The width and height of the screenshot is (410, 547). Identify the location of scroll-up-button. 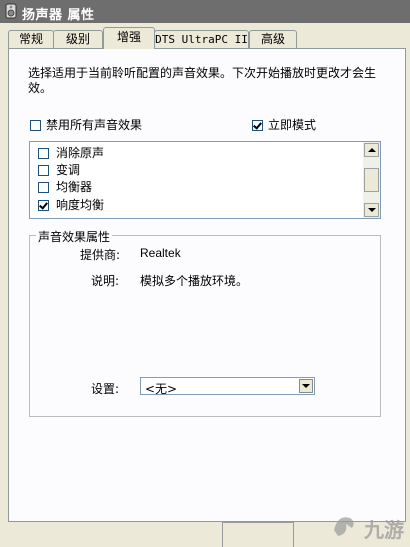
(371, 150).